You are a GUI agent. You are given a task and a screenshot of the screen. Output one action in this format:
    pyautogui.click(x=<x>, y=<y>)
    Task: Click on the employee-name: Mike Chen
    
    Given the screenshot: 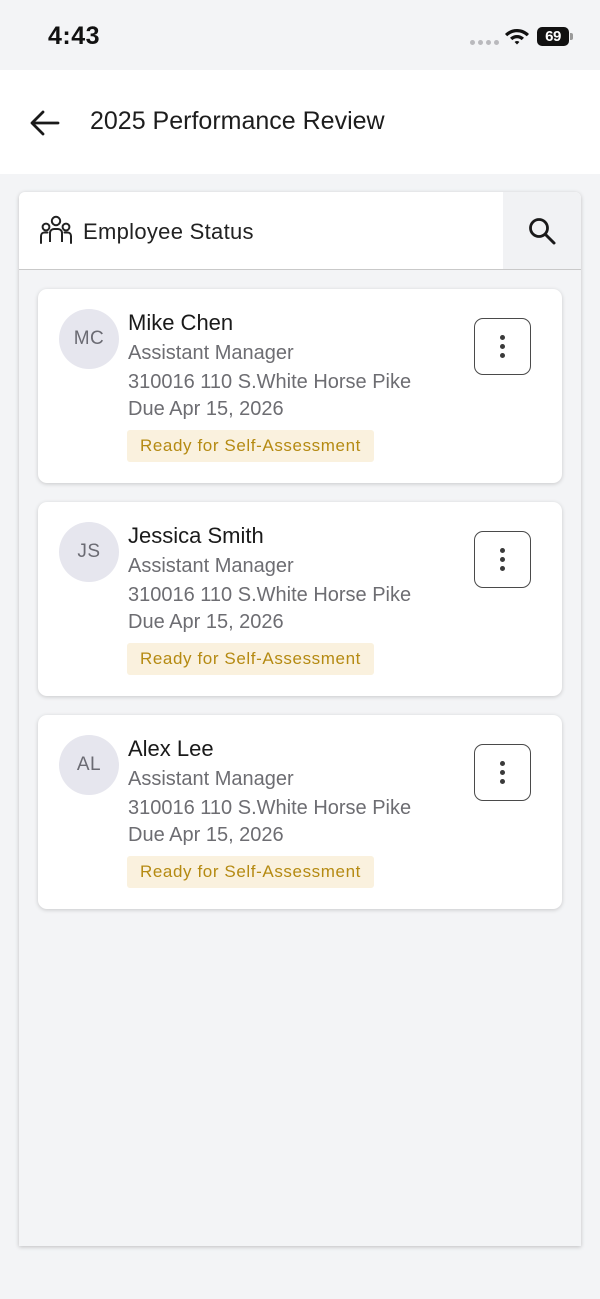 What is the action you would take?
    pyautogui.click(x=181, y=322)
    